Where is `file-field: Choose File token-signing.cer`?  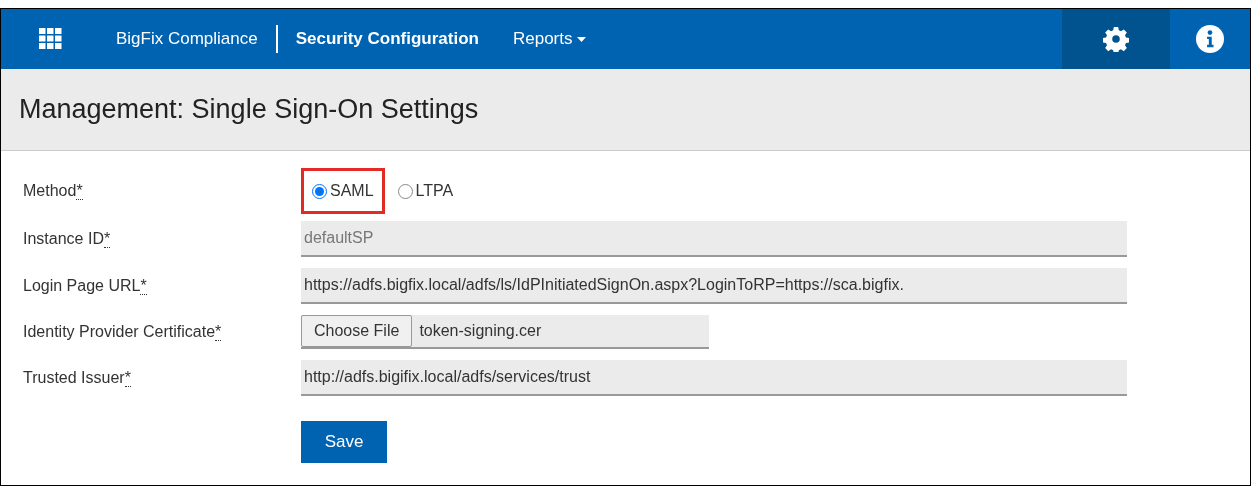 file-field: Choose File token-signing.cer is located at coordinates (505, 331).